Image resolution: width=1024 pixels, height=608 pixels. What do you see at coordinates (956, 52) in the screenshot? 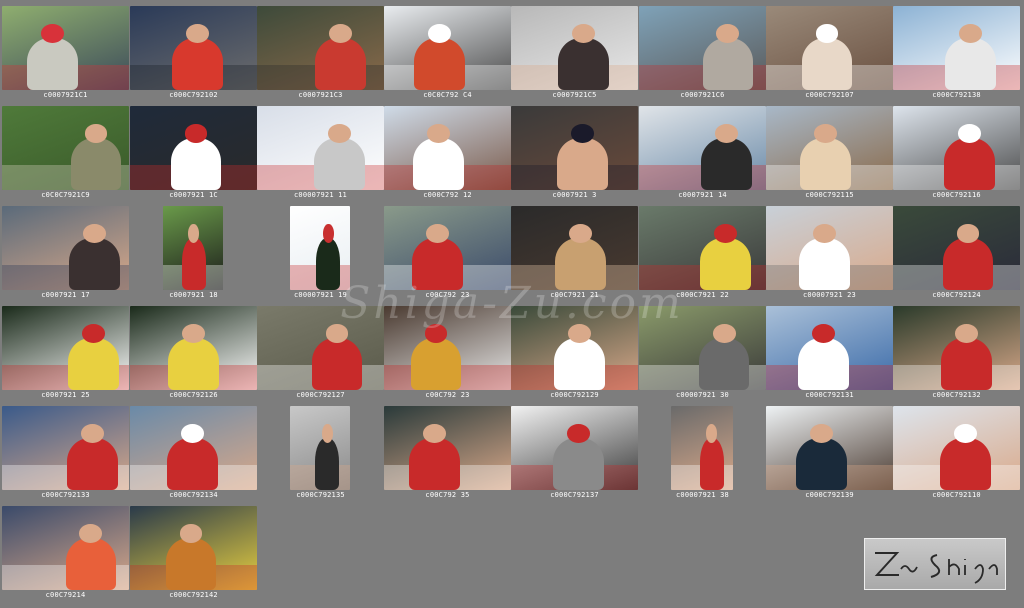
I see `photo-thumbnail: c000C792138` at bounding box center [956, 52].